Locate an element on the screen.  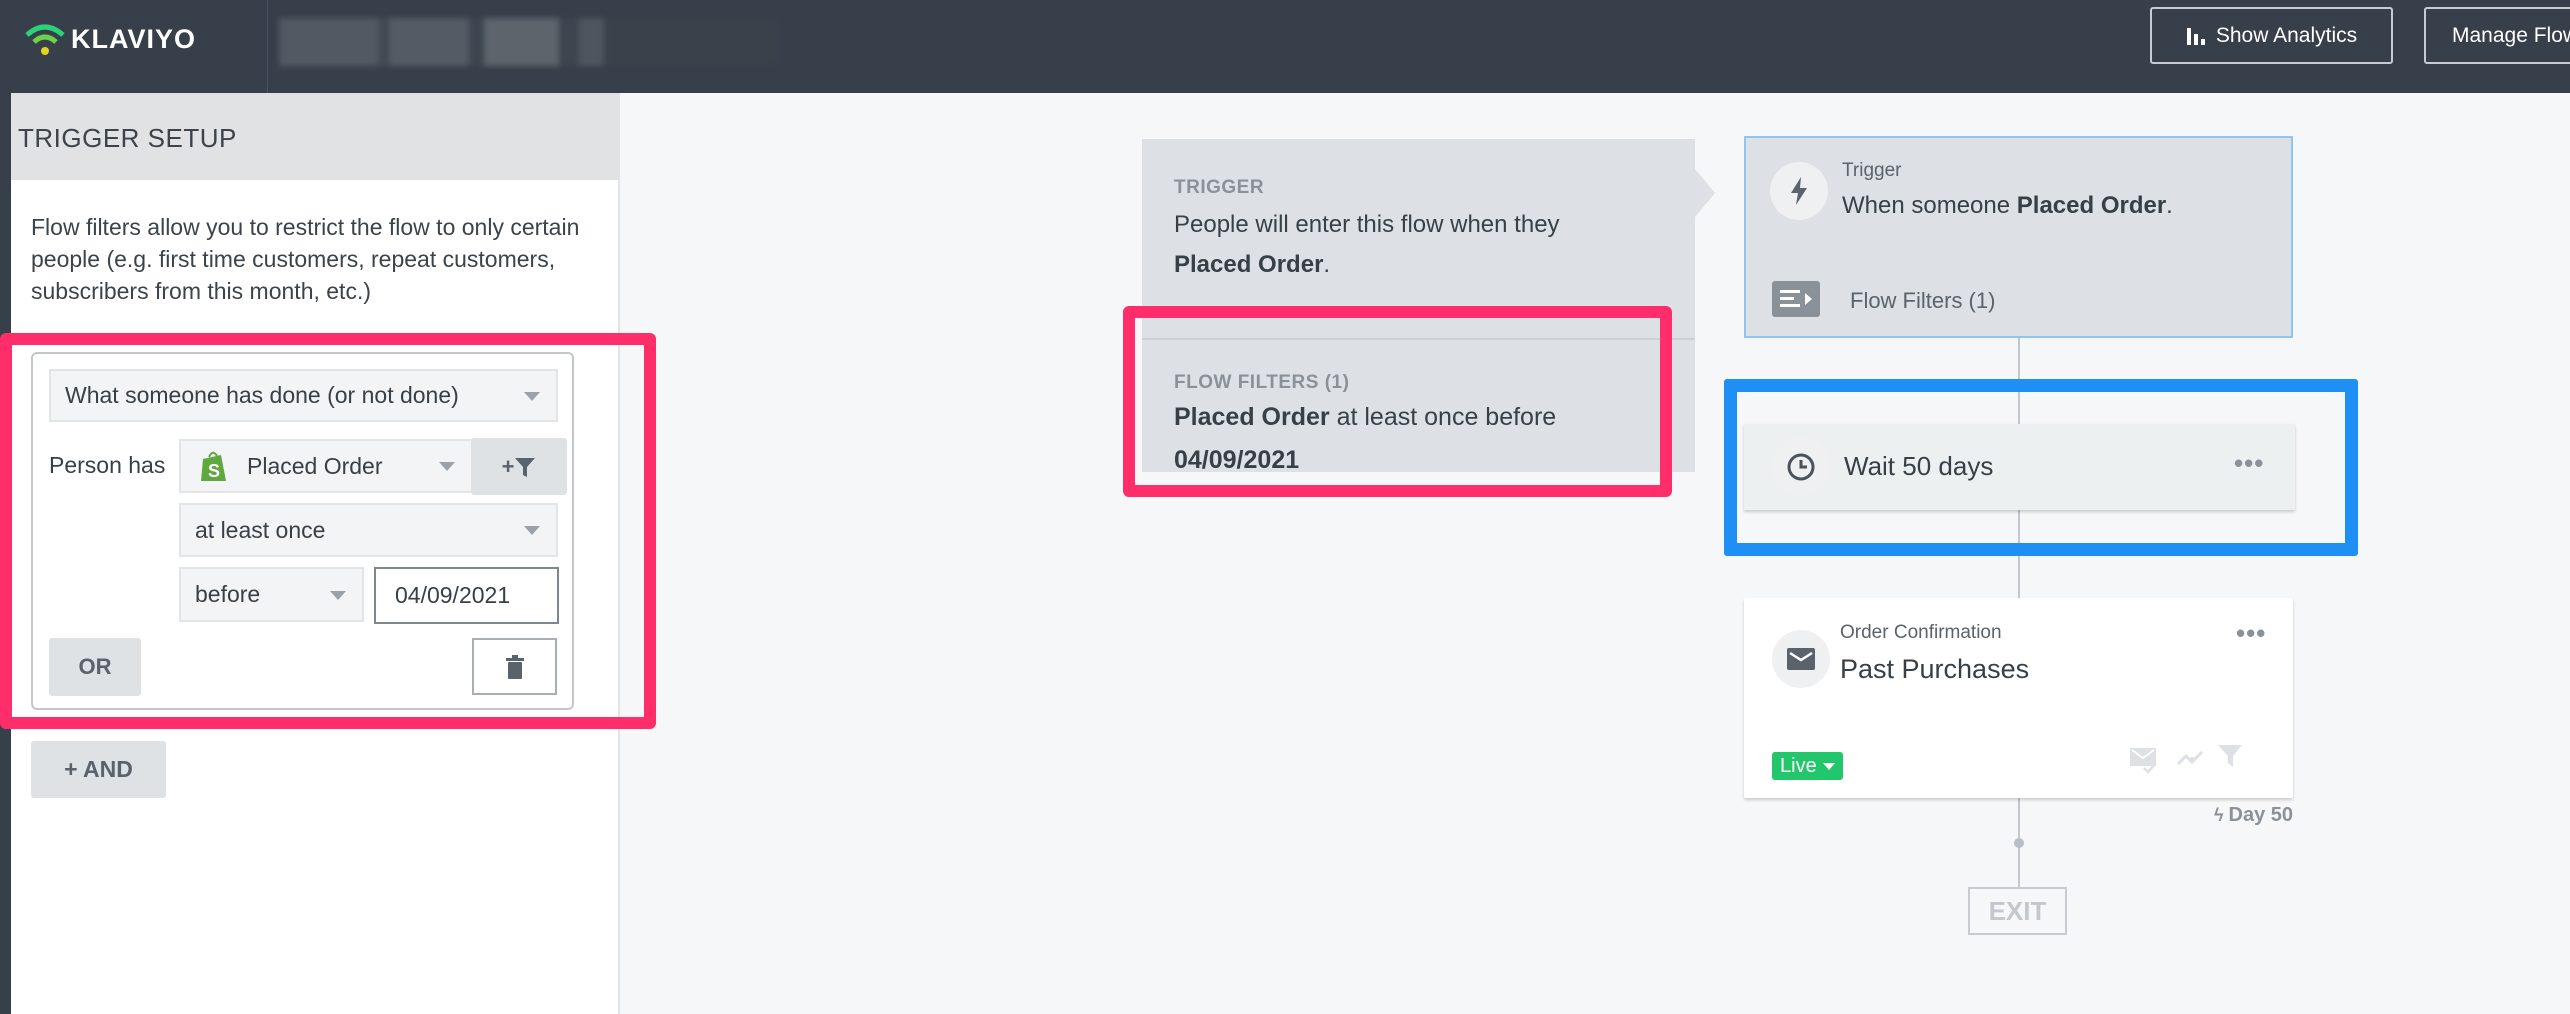
caret-down-icon is located at coordinates (1828, 766).